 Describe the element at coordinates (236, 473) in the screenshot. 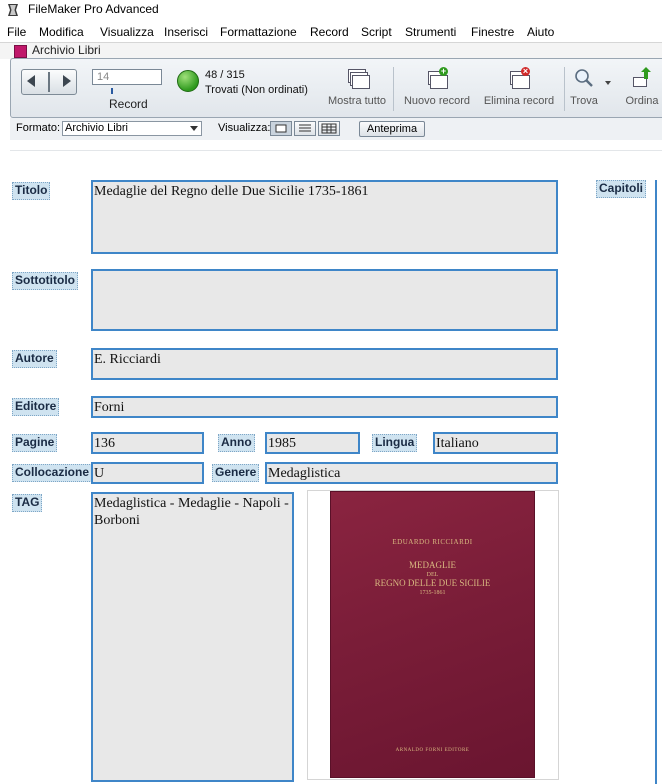

I see `label-genere: Genere` at that location.